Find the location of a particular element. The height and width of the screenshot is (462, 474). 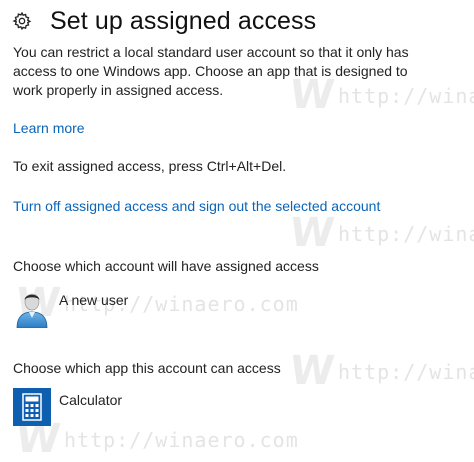

app-section-heading: Choose which app this account can access is located at coordinates (147, 368).